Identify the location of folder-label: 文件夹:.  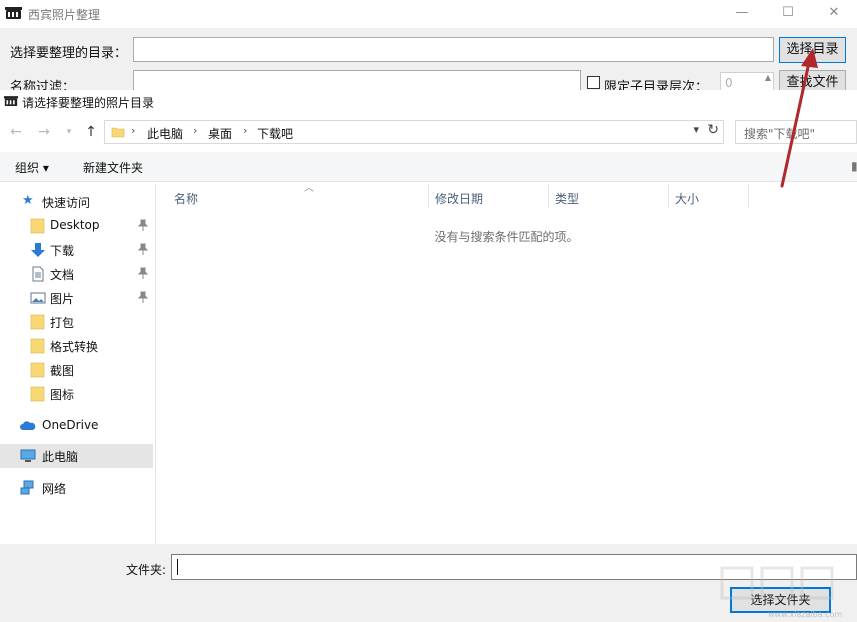
(146, 569).